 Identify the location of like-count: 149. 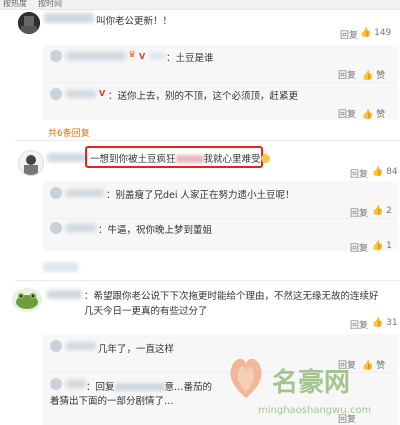
(383, 33).